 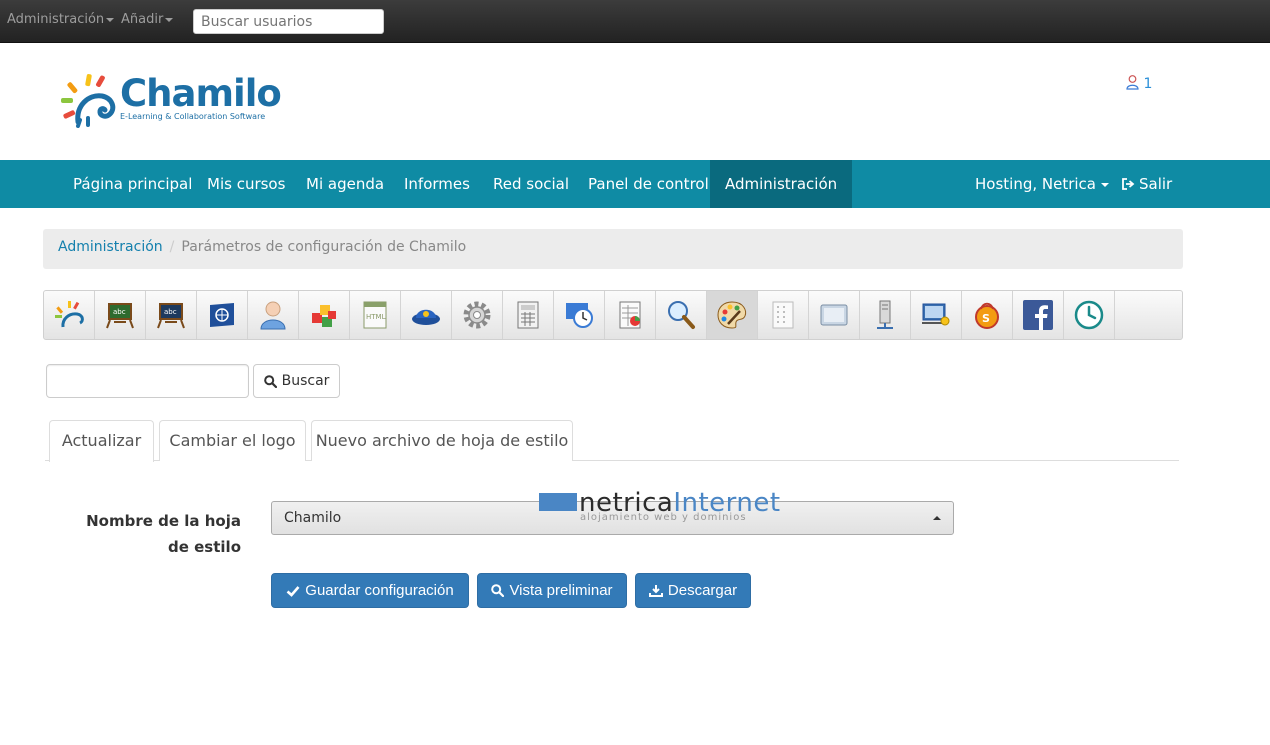 I want to click on stylesheets-palette-icon, so click(x=732, y=315).